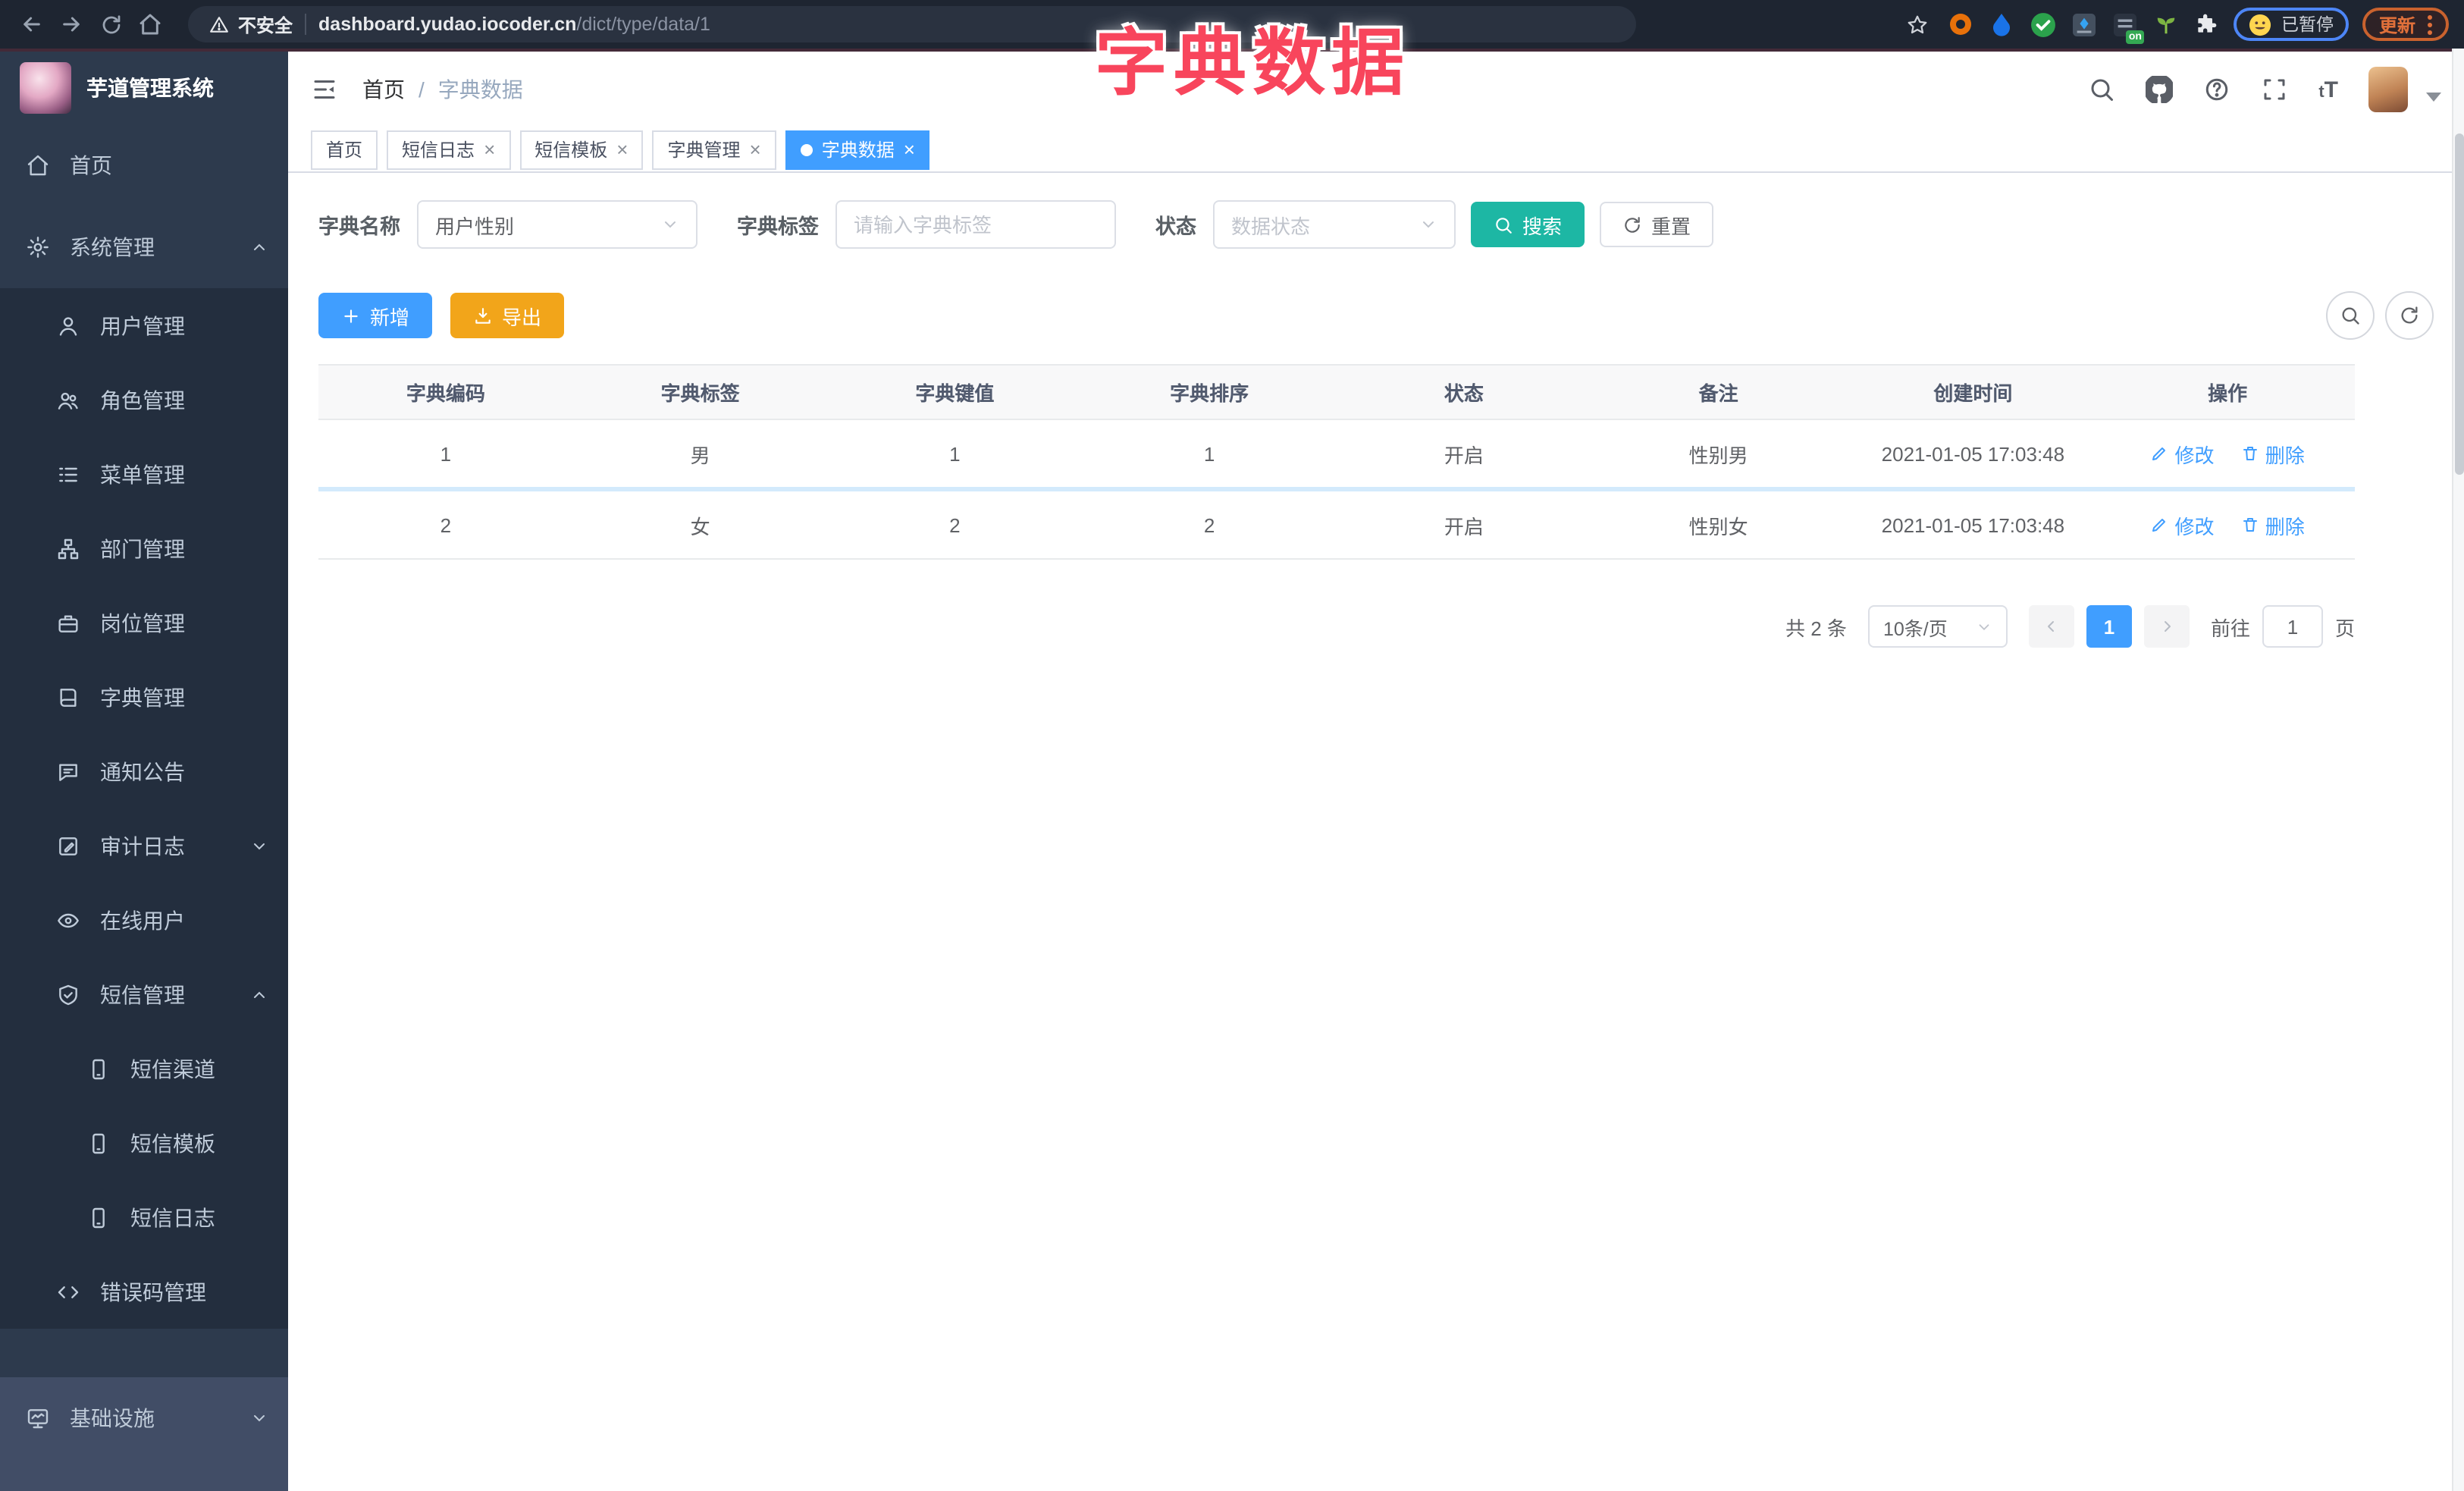 Image resolution: width=2464 pixels, height=1491 pixels. I want to click on tab-sms-template: 短信模板 ×, so click(581, 149).